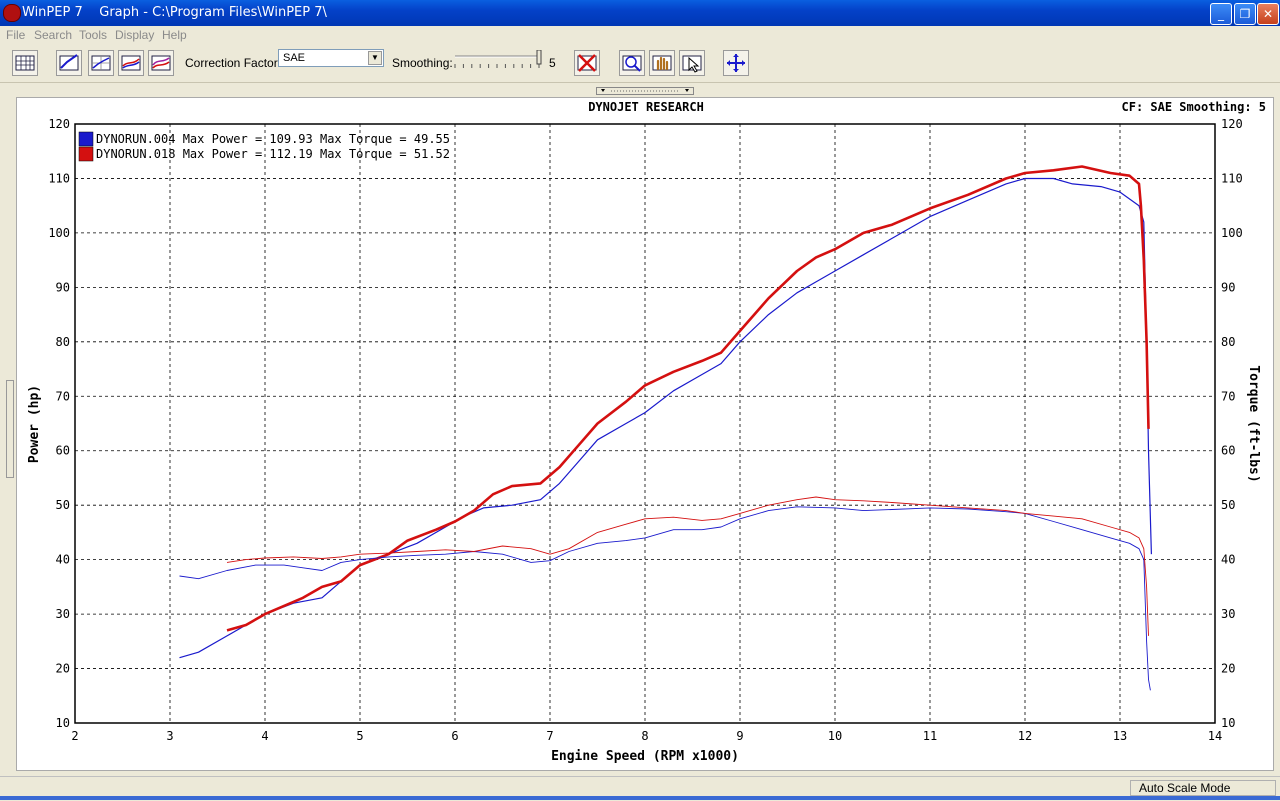  What do you see at coordinates (1228, 451) in the screenshot?
I see `y2-tick-label: 60` at bounding box center [1228, 451].